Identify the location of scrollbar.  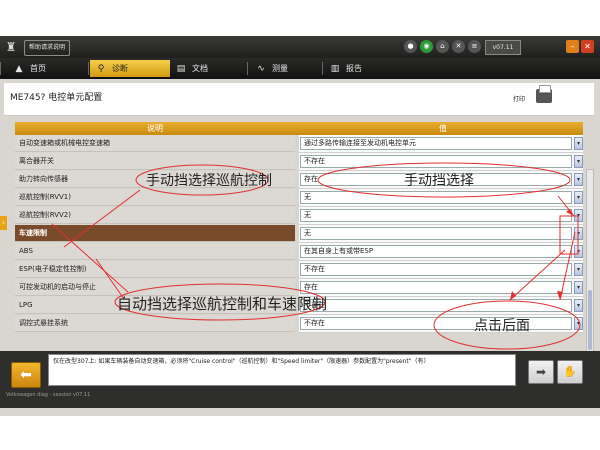
(590, 269).